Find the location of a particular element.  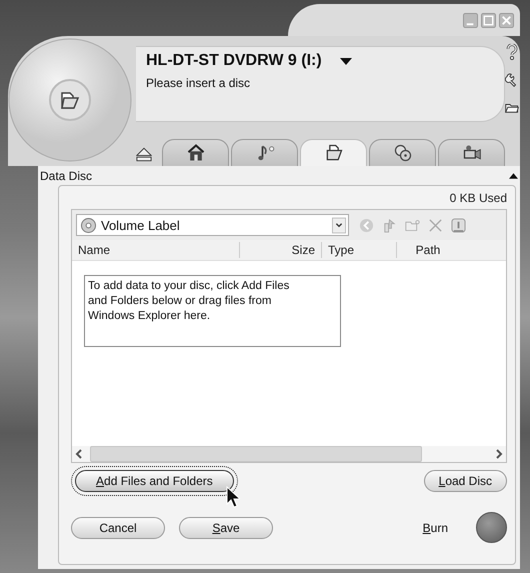

volume-label-dropdown: Volume Label is located at coordinates (212, 225).